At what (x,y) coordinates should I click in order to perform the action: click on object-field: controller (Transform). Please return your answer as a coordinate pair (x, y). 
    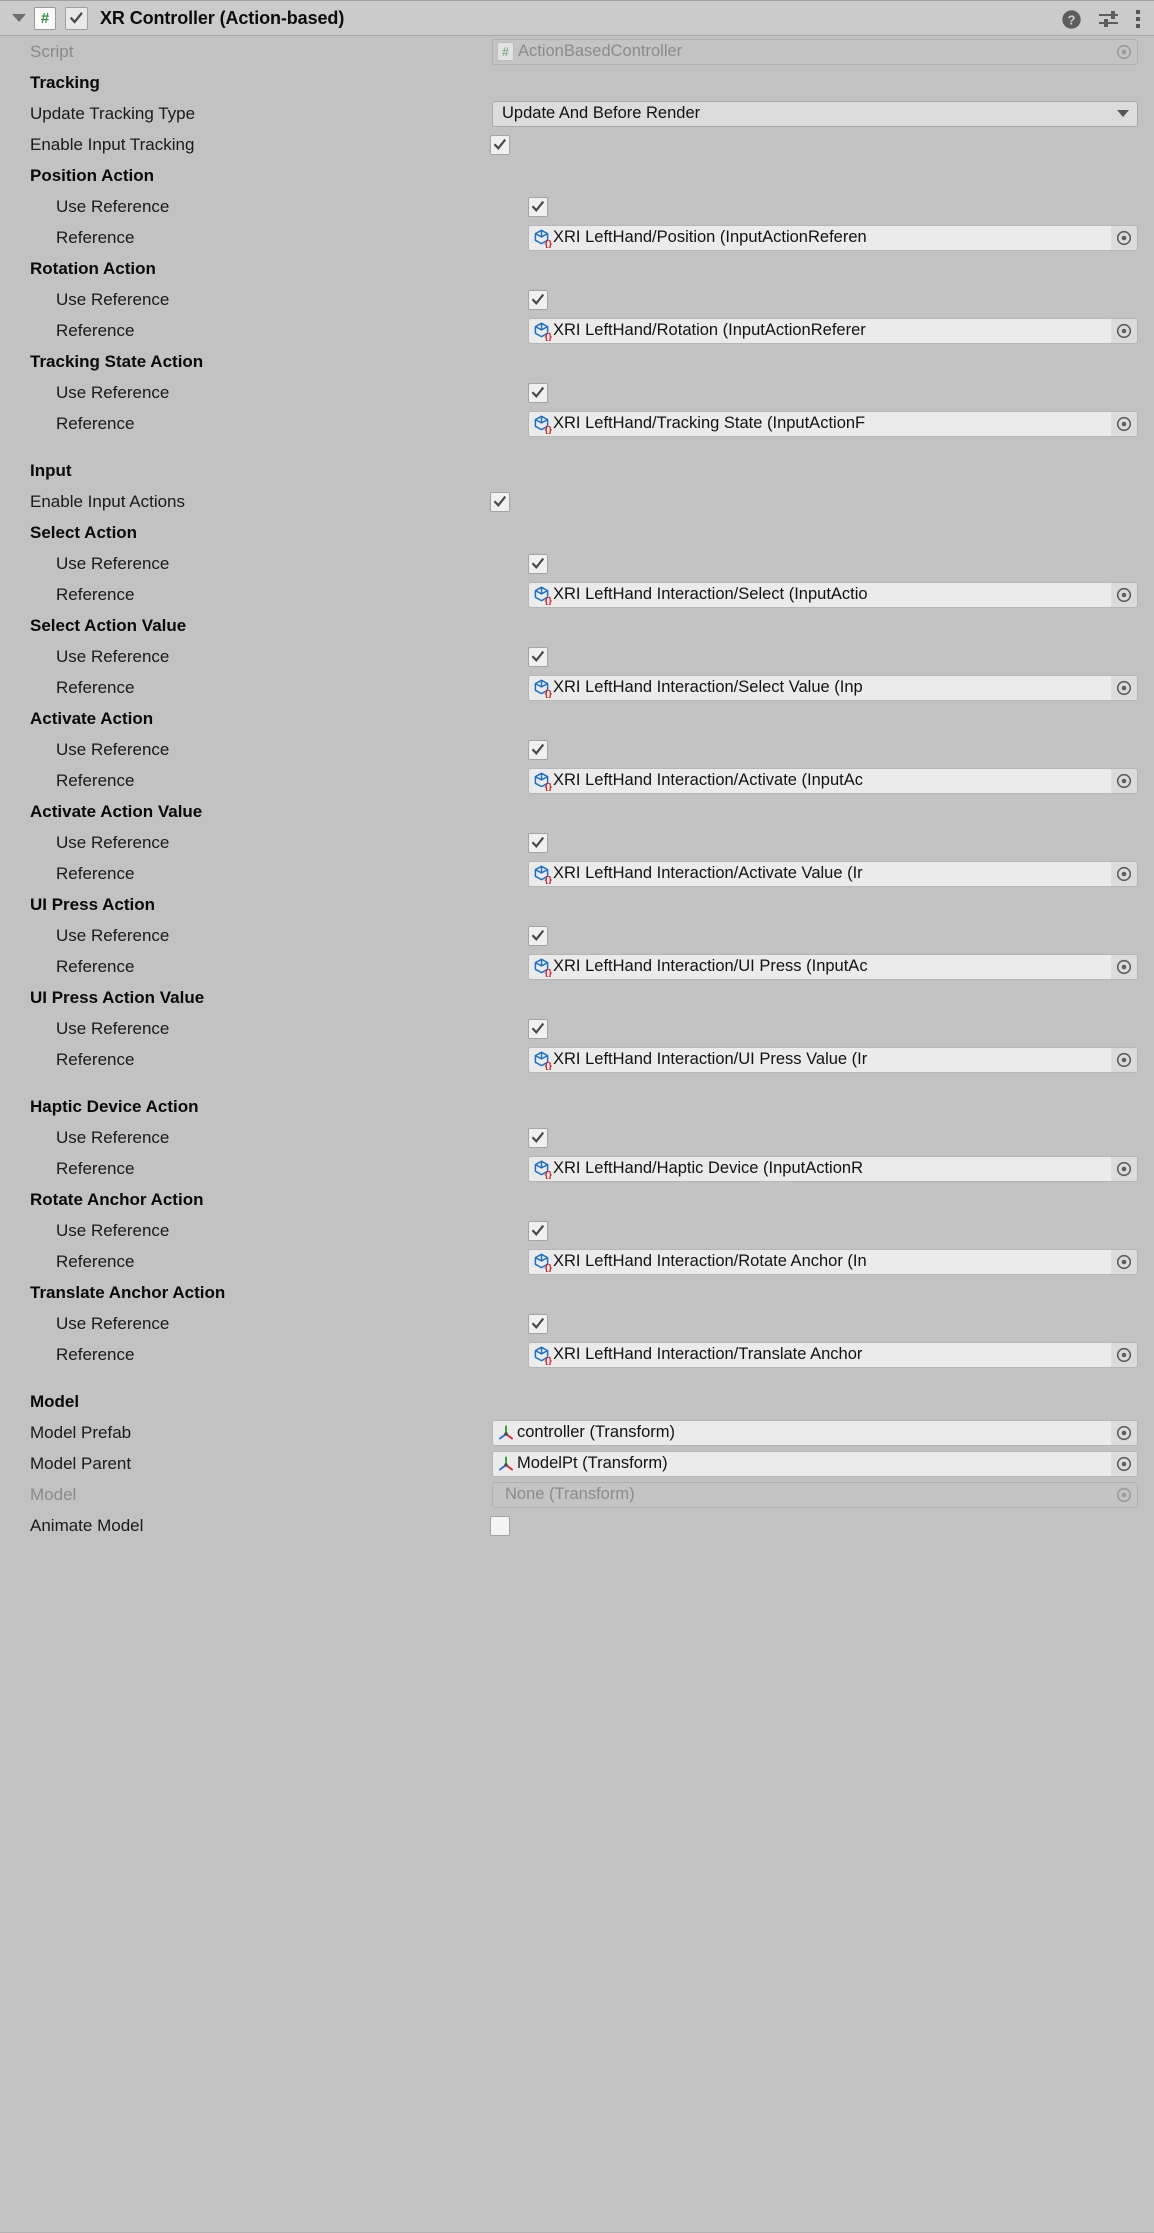
    Looking at the image, I should click on (815, 1432).